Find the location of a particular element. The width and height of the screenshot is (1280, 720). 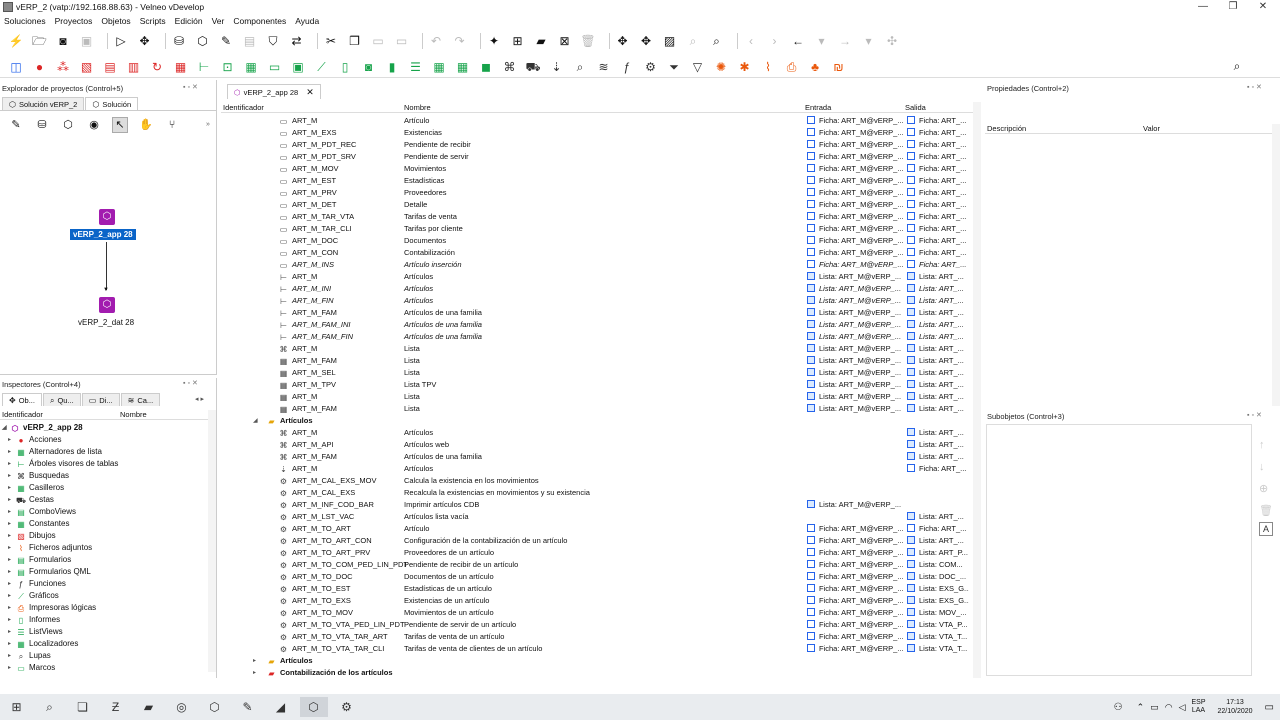

inspector-item: ▸ ▦ Localizadores is located at coordinates (43, 644).